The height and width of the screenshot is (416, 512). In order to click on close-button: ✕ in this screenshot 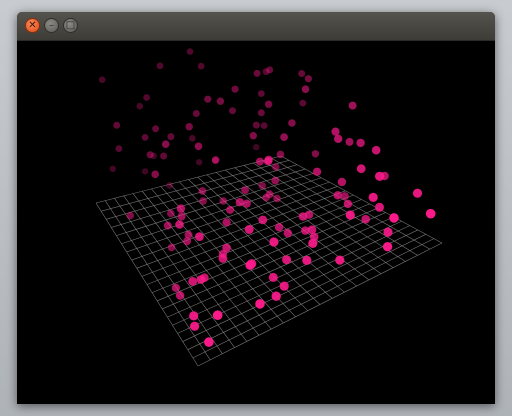, I will do `click(32, 25)`.